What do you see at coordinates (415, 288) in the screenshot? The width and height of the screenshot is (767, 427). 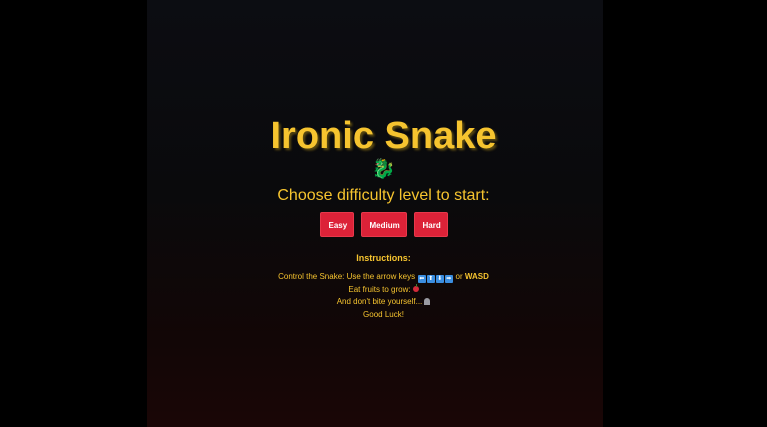 I see `apple-icon` at bounding box center [415, 288].